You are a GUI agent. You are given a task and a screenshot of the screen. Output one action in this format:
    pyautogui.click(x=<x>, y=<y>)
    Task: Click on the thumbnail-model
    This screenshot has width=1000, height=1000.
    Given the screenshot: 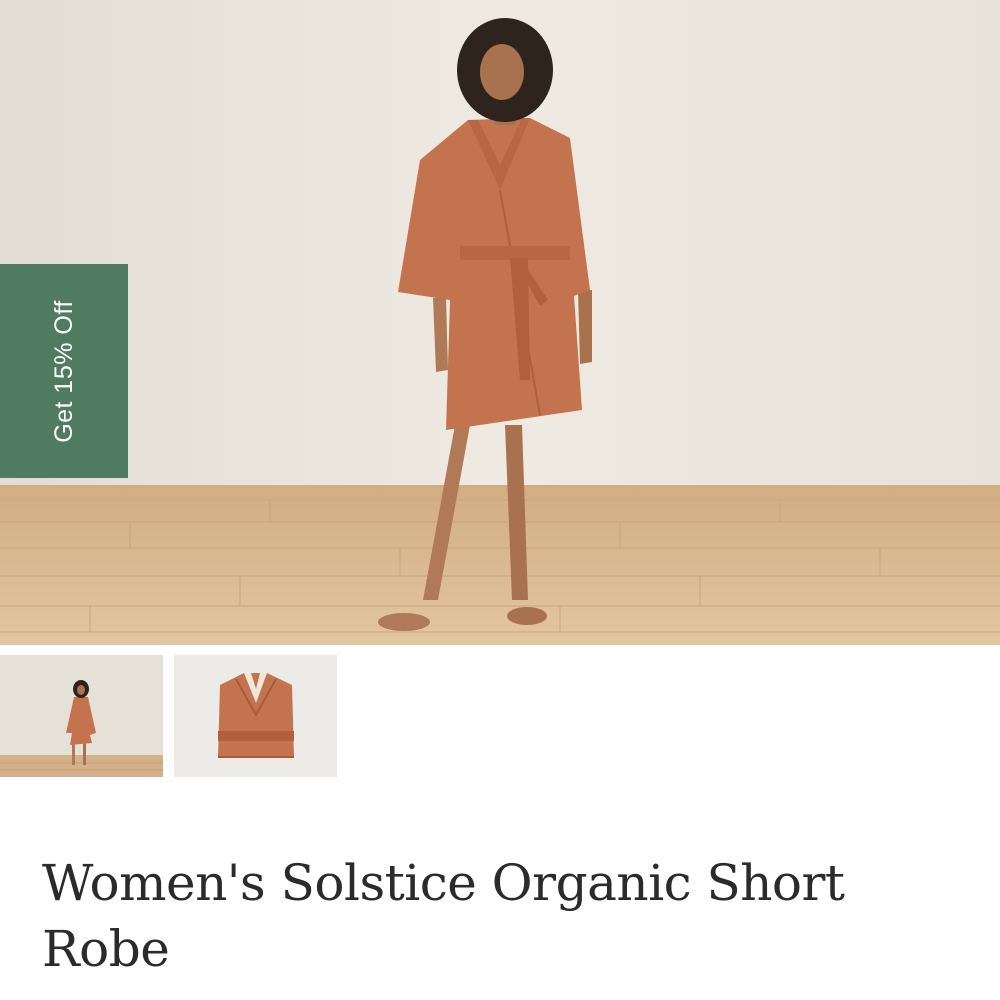 What is the action you would take?
    pyautogui.click(x=81, y=716)
    